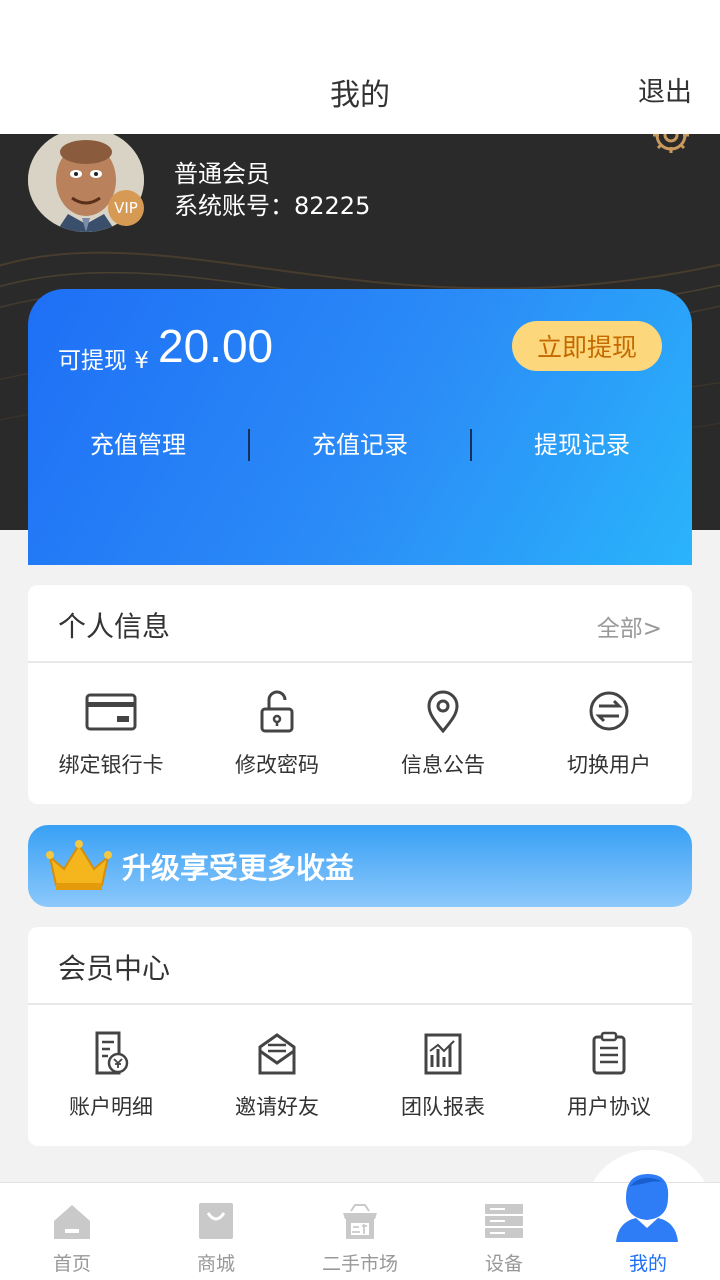 This screenshot has height=1280, width=720. I want to click on top-nav-bar: 我的 退出, so click(360, 67).